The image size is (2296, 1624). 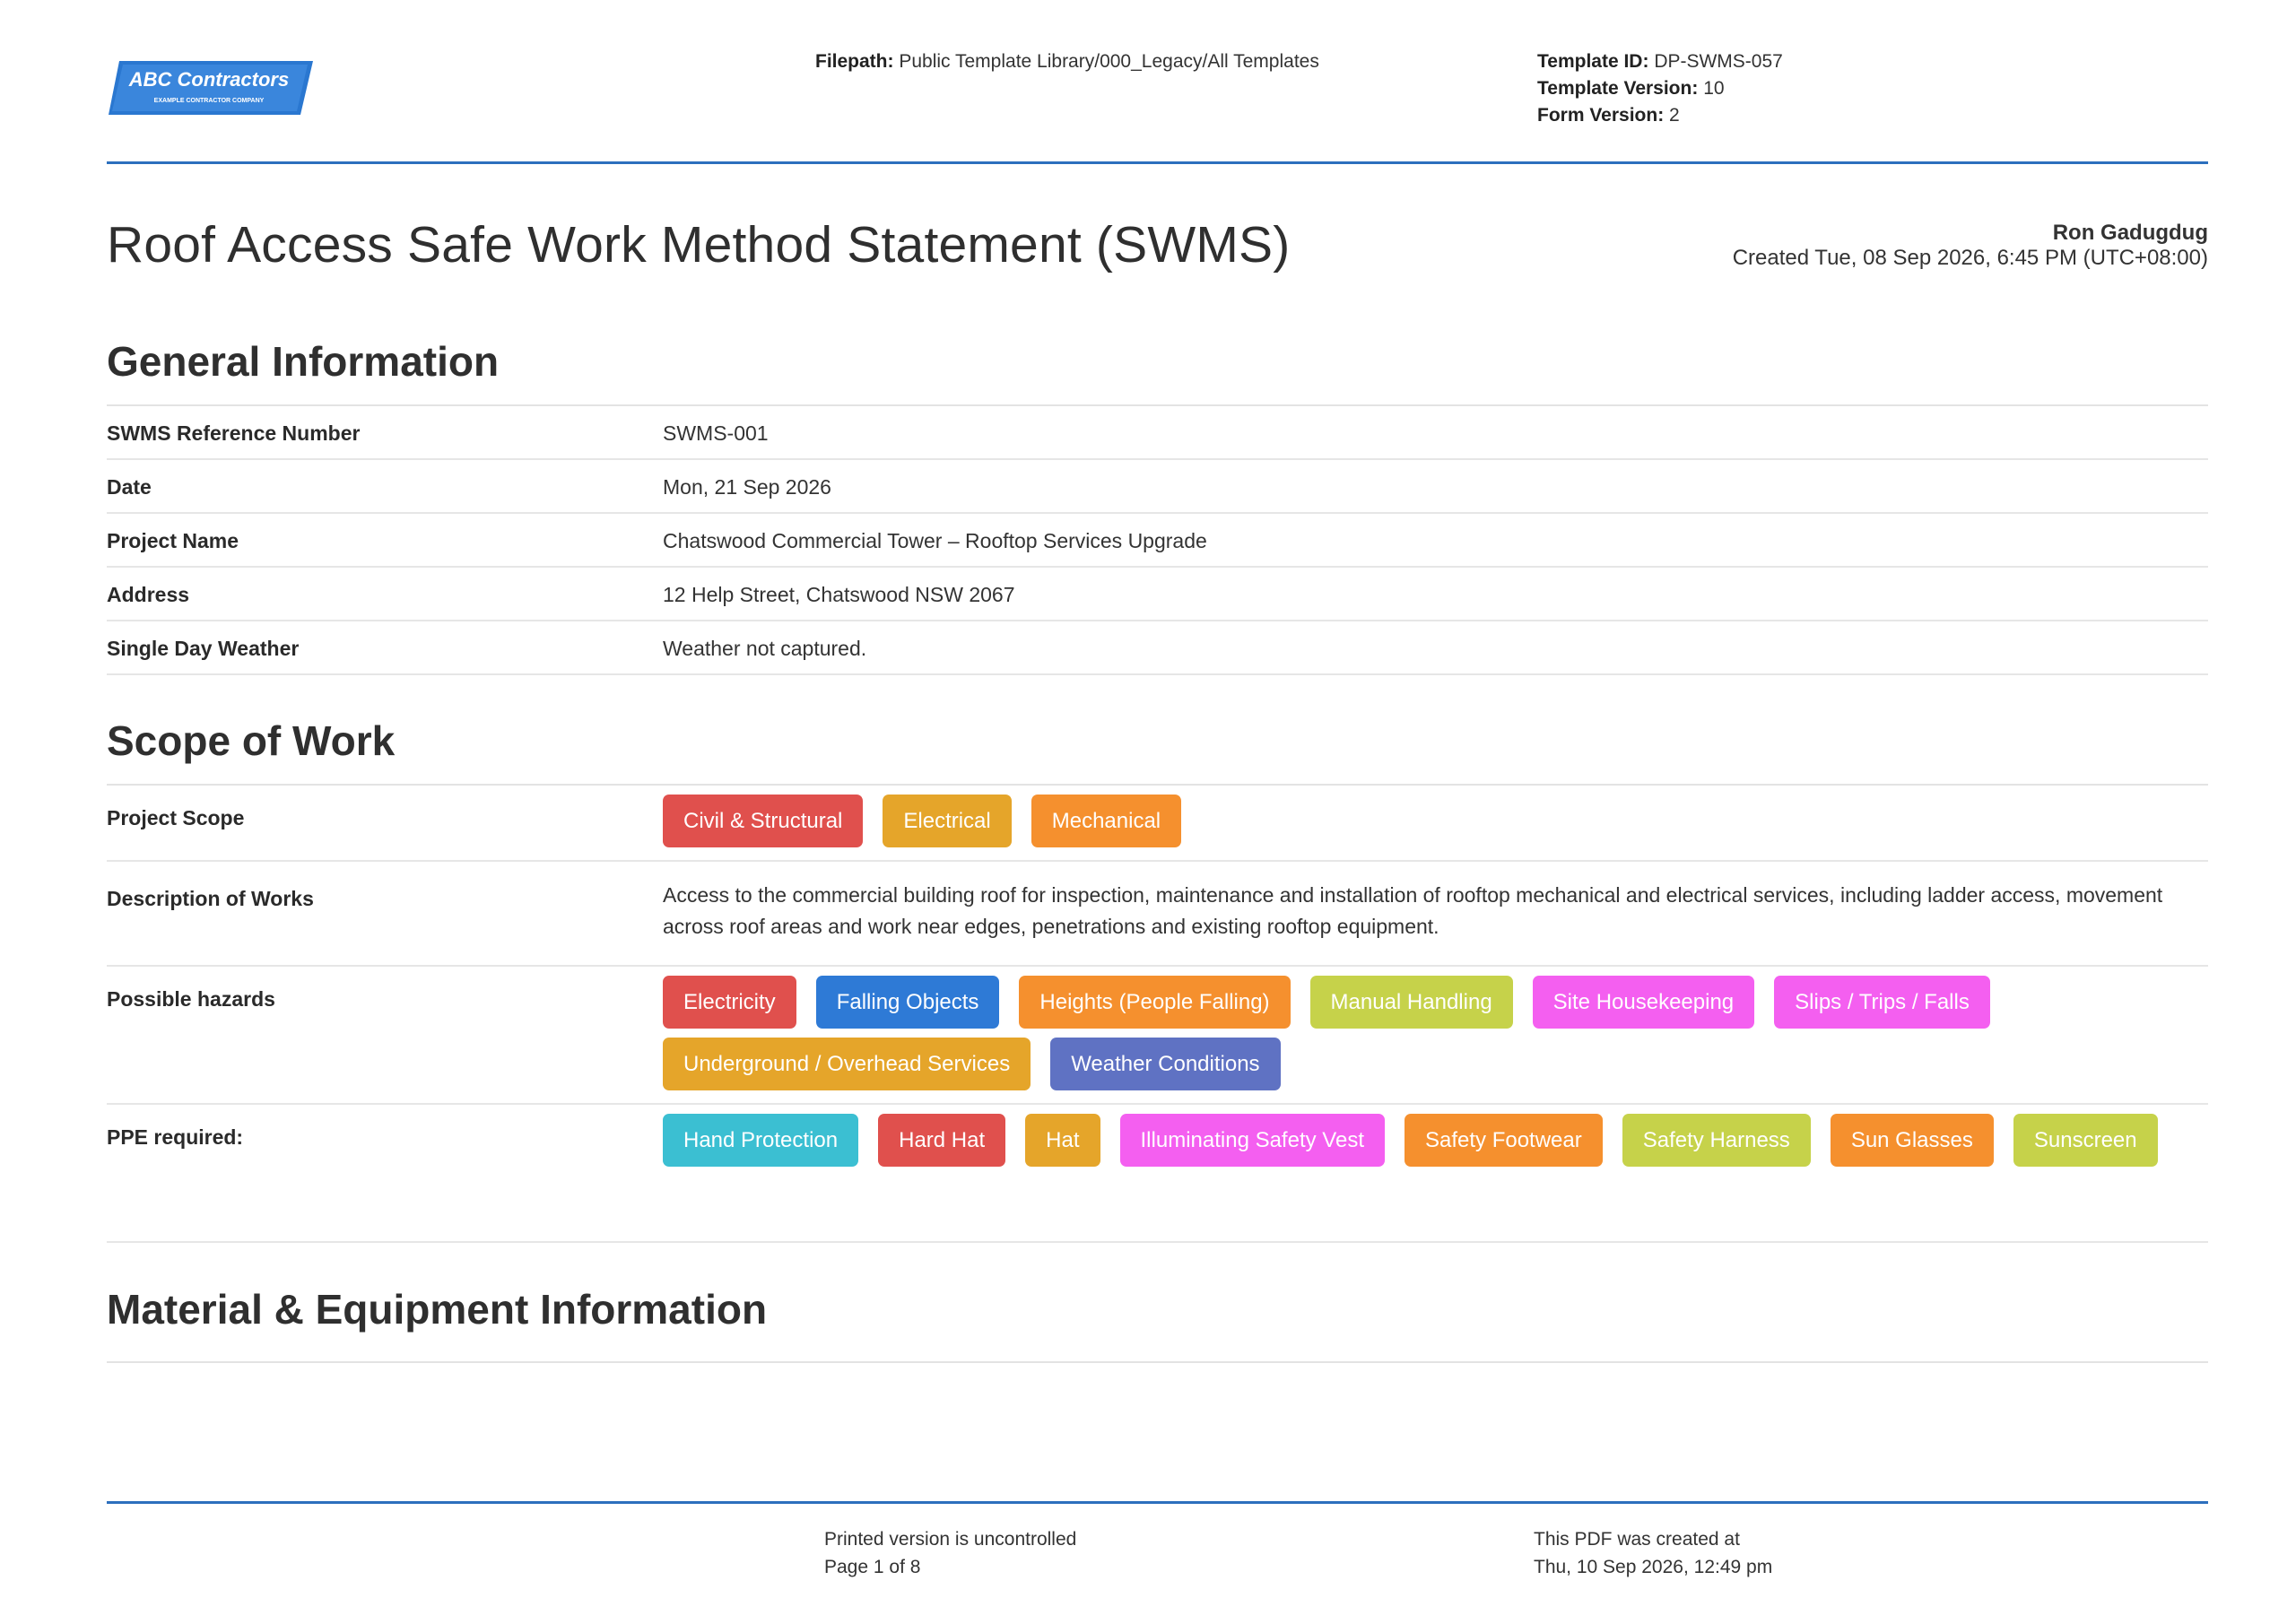 I want to click on logo-name: ABC Contractors, so click(x=208, y=79).